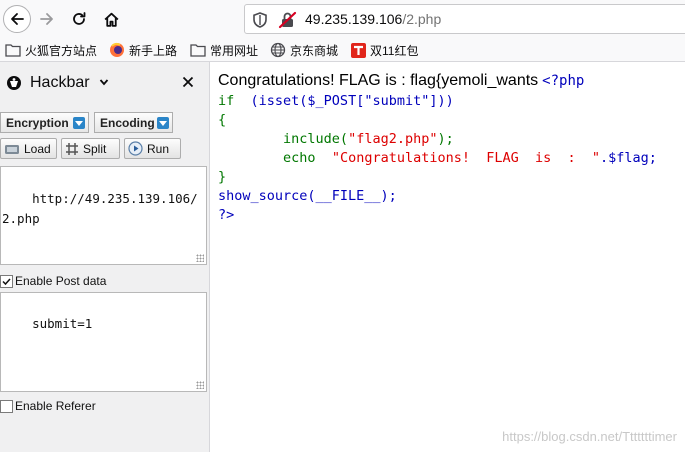 The width and height of the screenshot is (685, 452). What do you see at coordinates (563, 81) in the screenshot?
I see `php-open-tag: <?php` at bounding box center [563, 81].